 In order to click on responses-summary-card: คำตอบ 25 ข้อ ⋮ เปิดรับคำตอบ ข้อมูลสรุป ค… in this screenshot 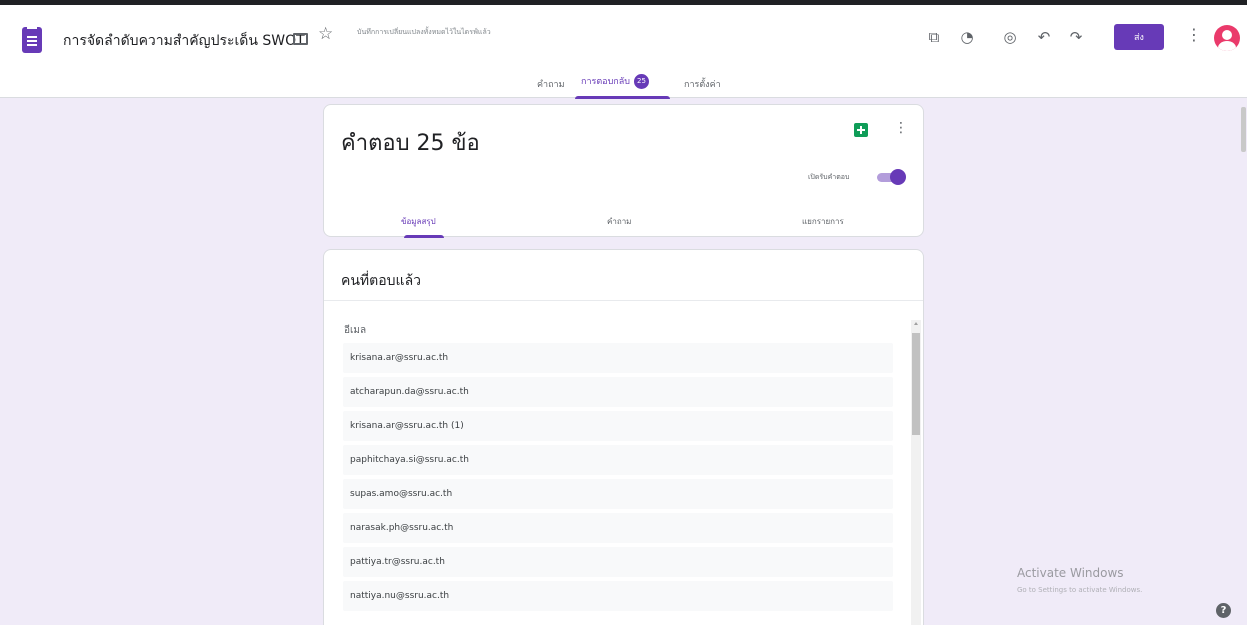, I will do `click(623, 171)`.